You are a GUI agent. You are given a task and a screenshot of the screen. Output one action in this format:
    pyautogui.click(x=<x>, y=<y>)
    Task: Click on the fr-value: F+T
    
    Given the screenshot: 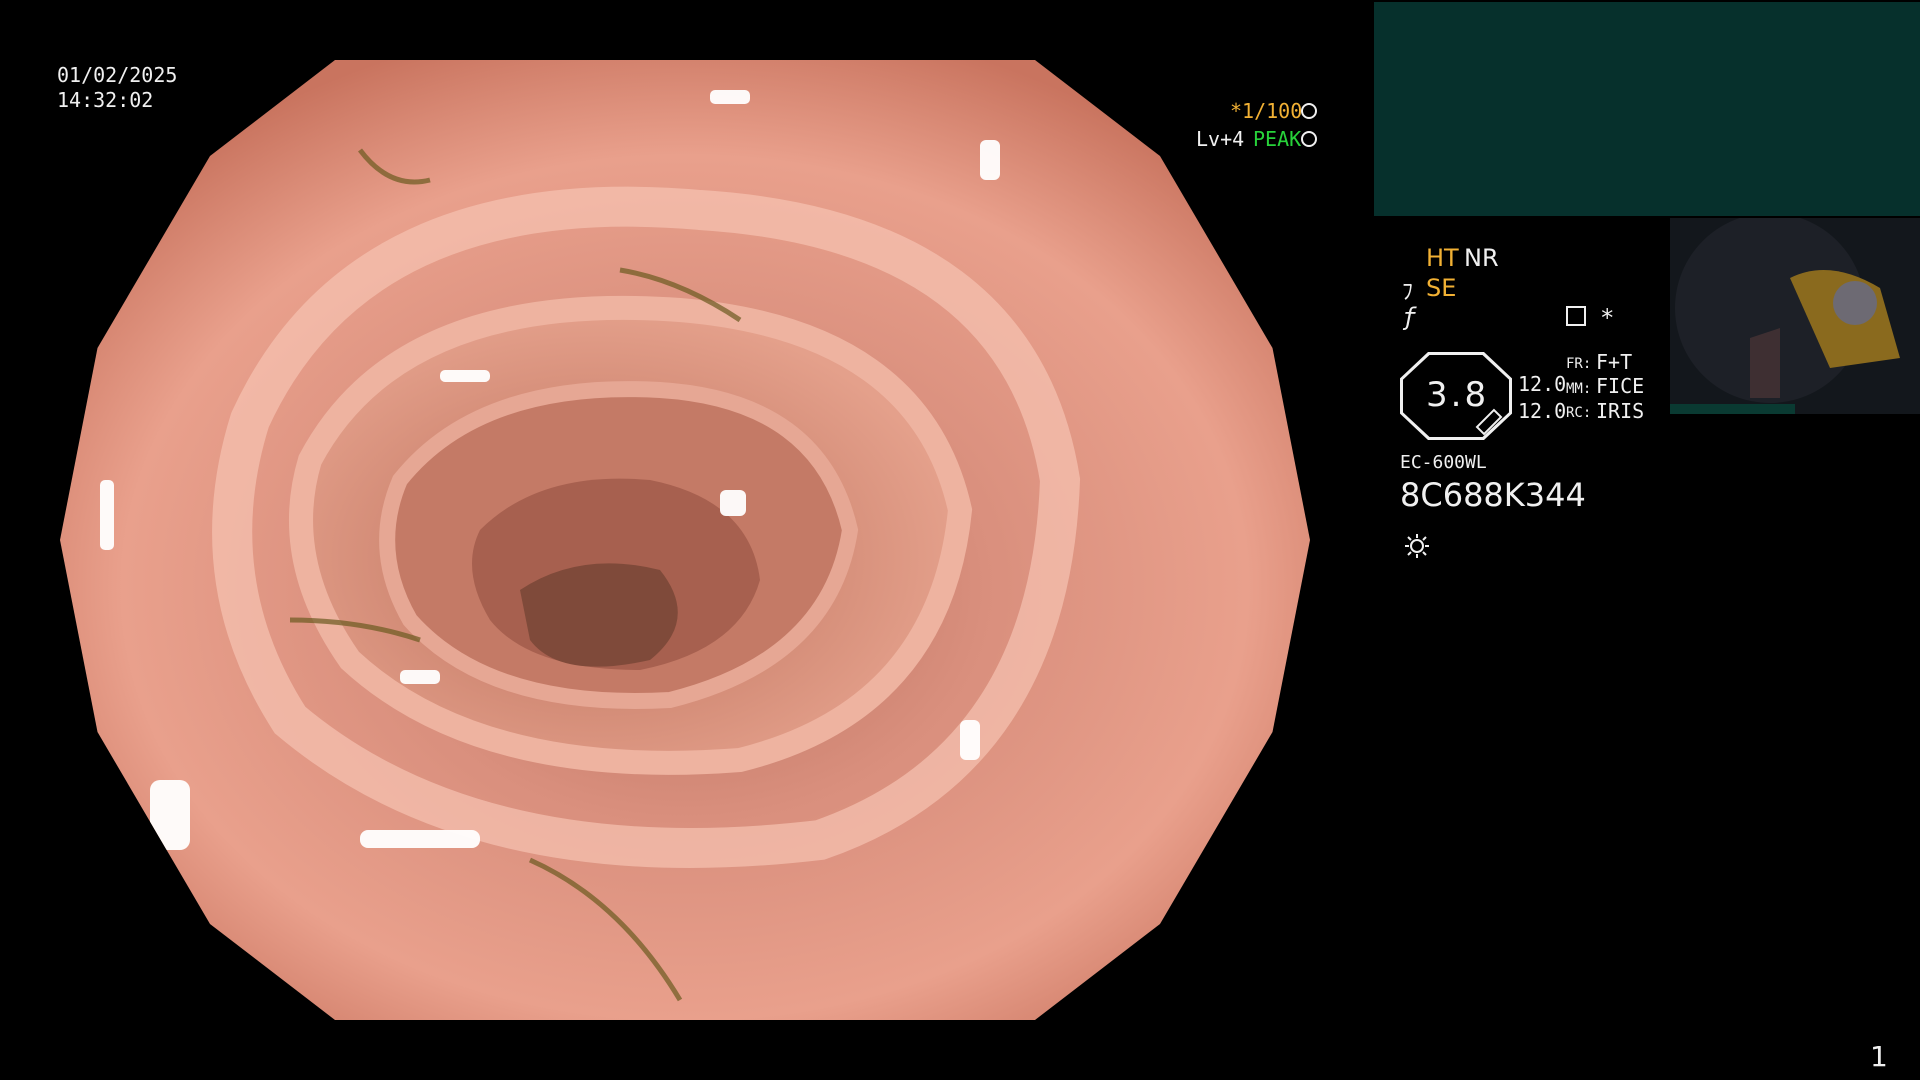 What is the action you would take?
    pyautogui.click(x=1614, y=362)
    